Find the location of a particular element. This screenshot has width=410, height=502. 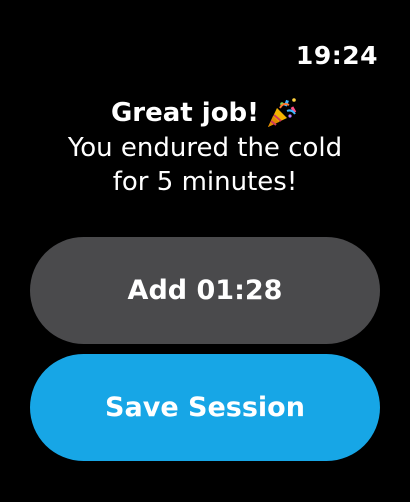

headline: Great job! is located at coordinates (205, 113).